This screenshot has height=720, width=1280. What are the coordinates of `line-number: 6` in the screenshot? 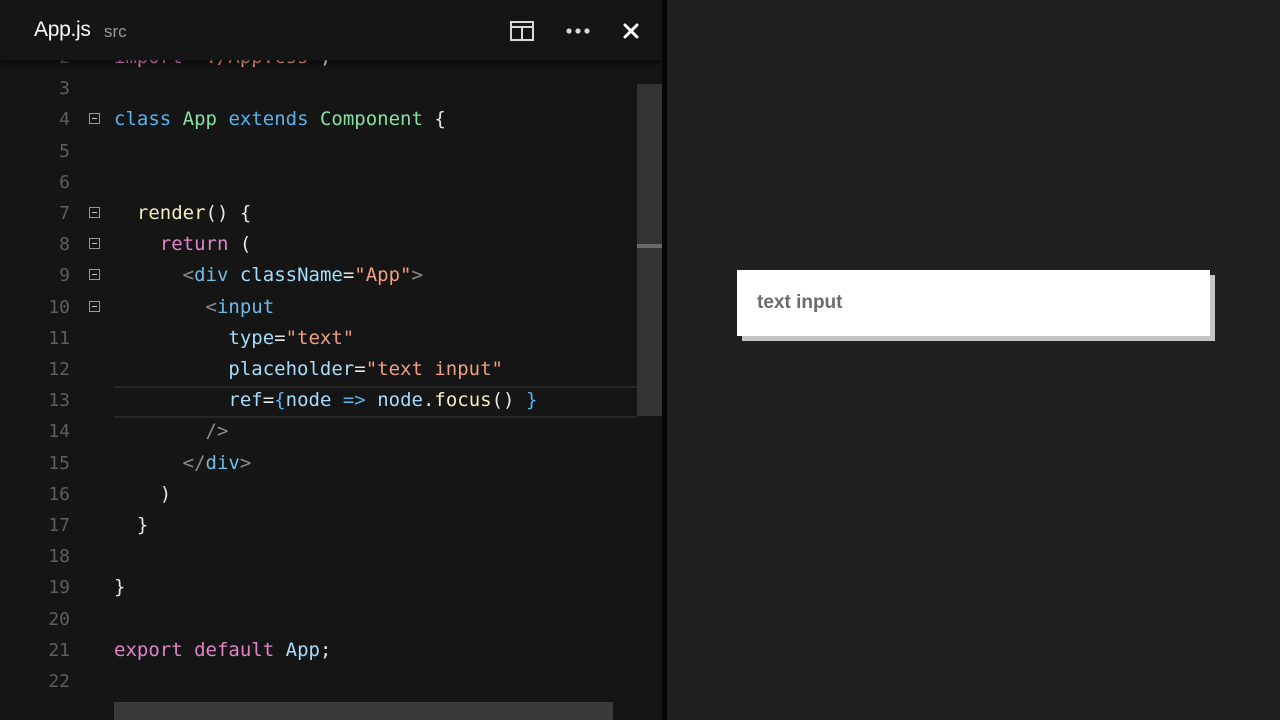 It's located at (64, 182).